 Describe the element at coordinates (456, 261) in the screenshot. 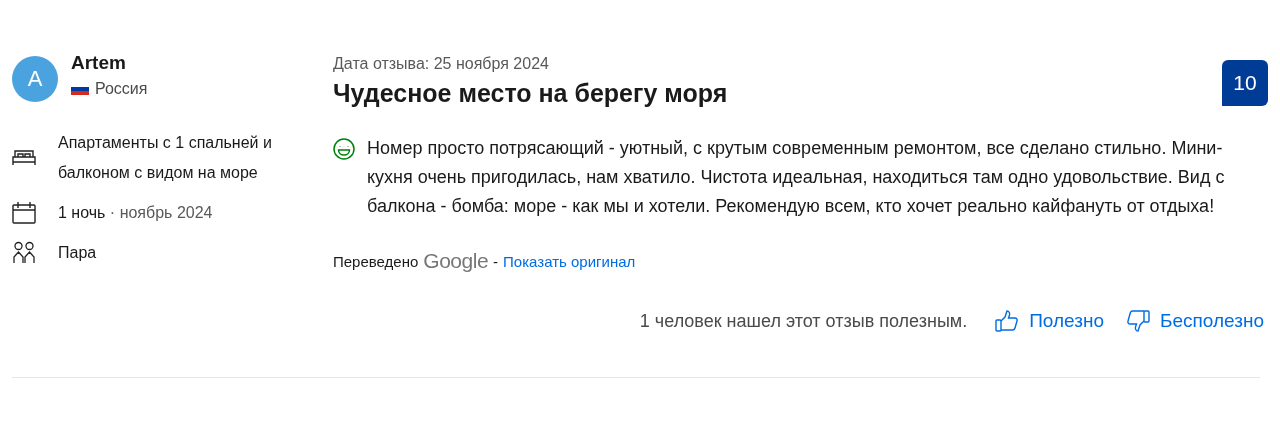

I see `google-logo: Google` at that location.